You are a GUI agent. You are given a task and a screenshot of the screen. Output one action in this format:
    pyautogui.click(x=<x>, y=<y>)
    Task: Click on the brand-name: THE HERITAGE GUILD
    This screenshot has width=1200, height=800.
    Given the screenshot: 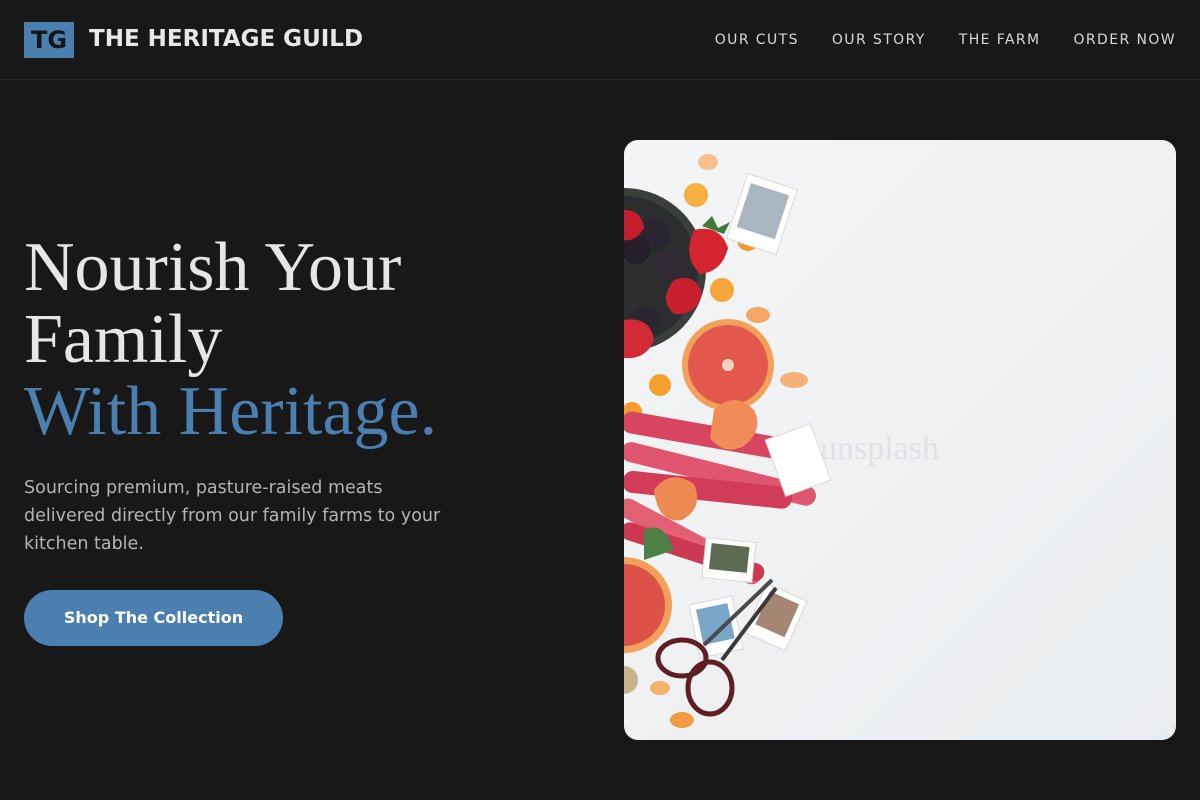 What is the action you would take?
    pyautogui.click(x=226, y=39)
    